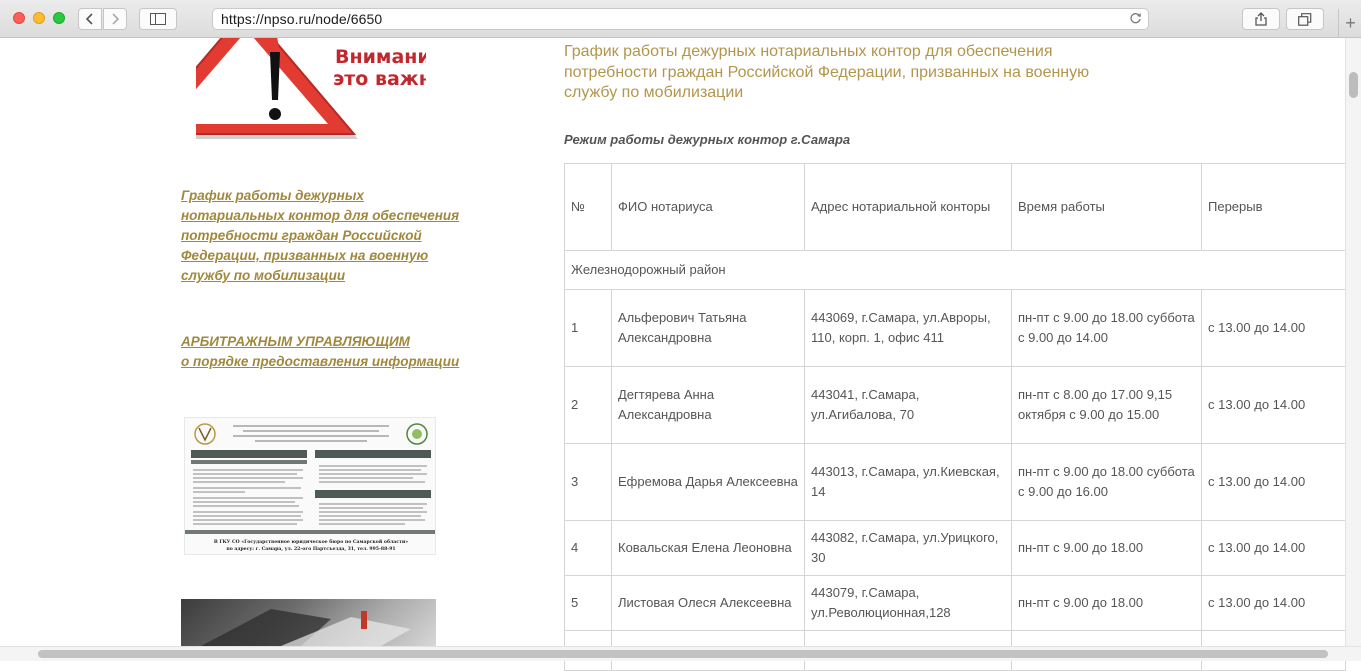 This screenshot has width=1361, height=671. Describe the element at coordinates (908, 405) in the screenshot. I see `row-address: 443041, г.Самара, ул.Агибалова, 70` at that location.